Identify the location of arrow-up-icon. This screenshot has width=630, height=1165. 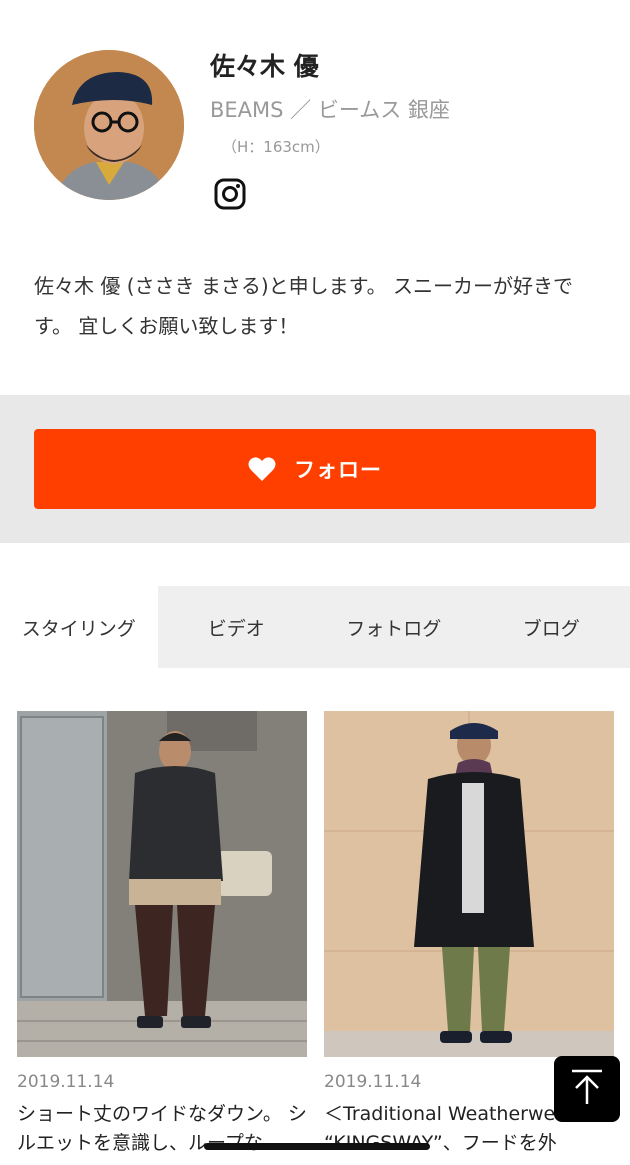
(587, 1089).